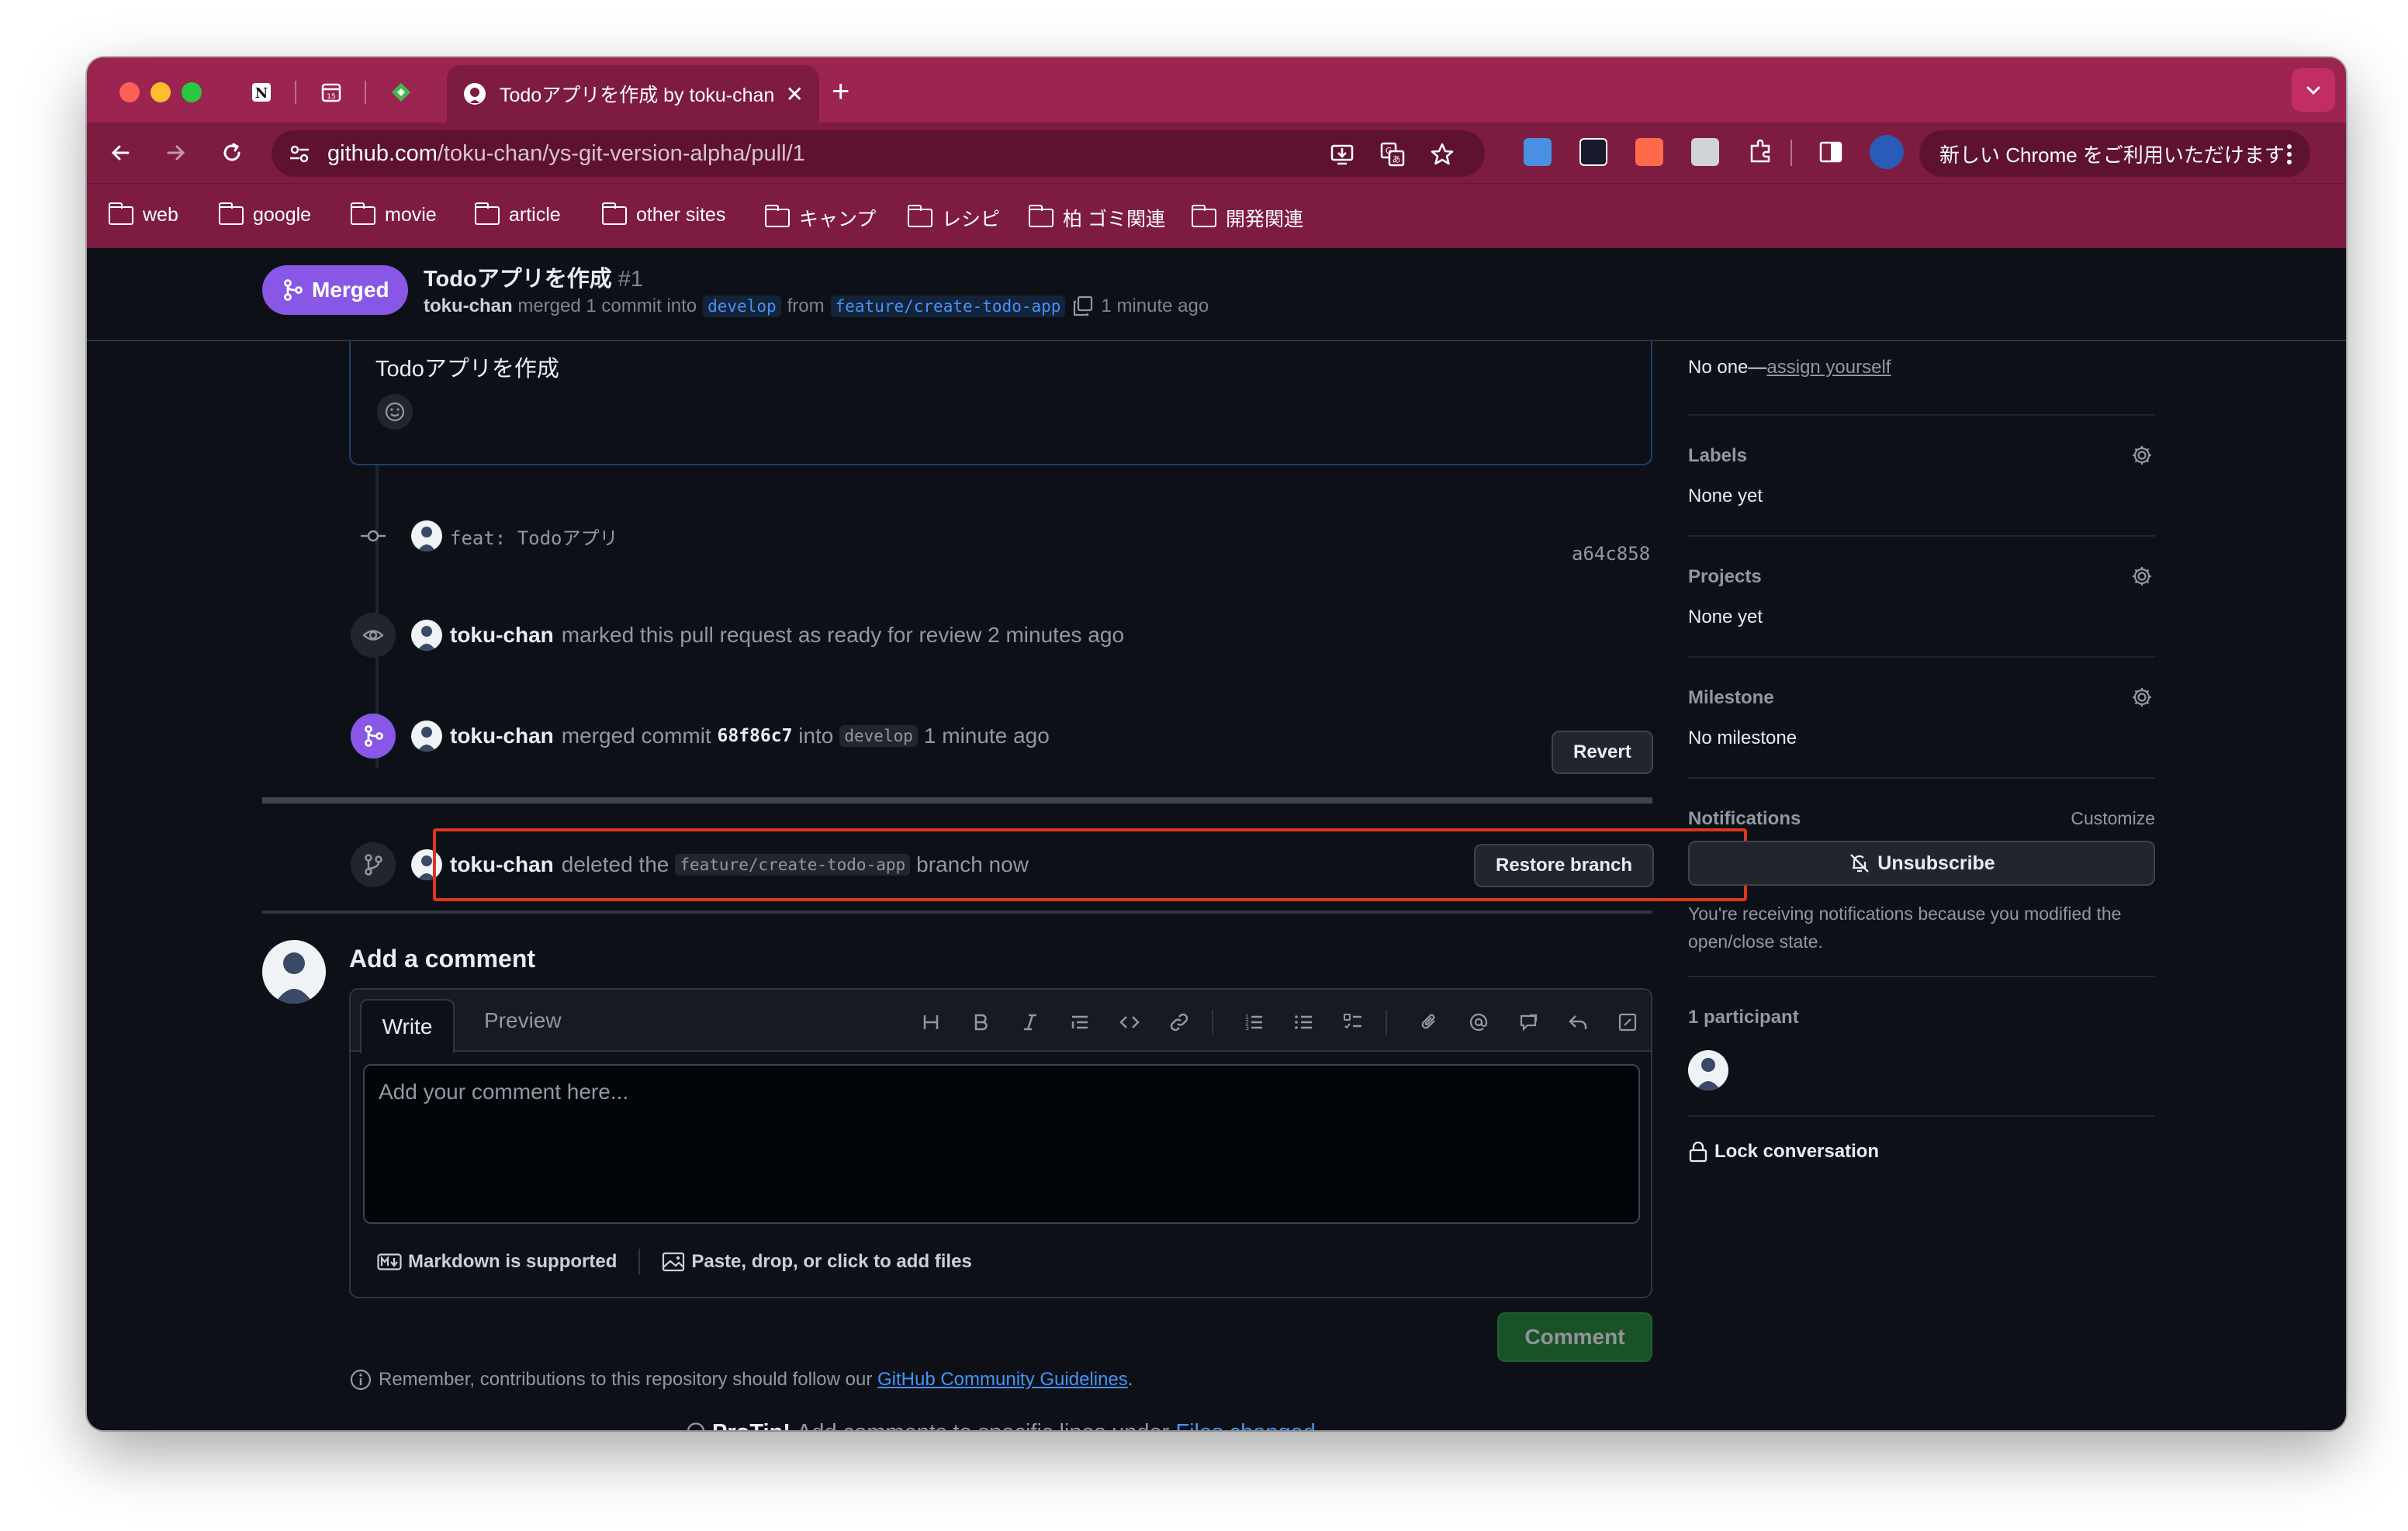 This screenshot has height=1531, width=2408. Describe the element at coordinates (1247, 218) in the screenshot. I see `bookmark-folder: 開発関連` at that location.